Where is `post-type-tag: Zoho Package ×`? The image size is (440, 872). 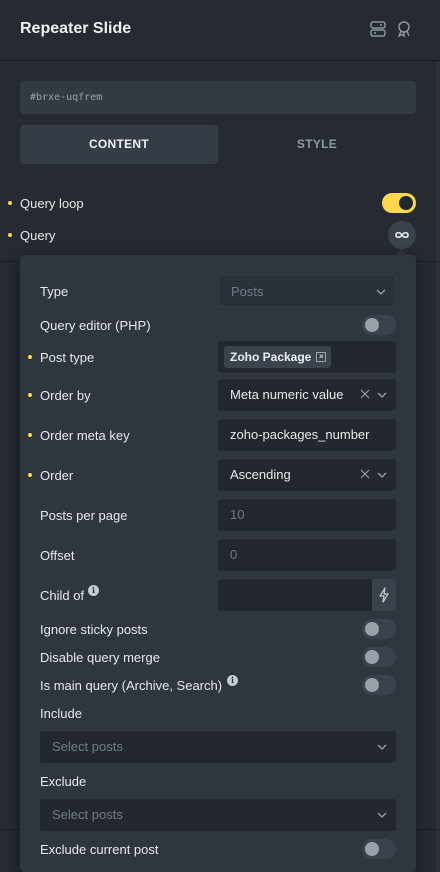 post-type-tag: Zoho Package × is located at coordinates (278, 357).